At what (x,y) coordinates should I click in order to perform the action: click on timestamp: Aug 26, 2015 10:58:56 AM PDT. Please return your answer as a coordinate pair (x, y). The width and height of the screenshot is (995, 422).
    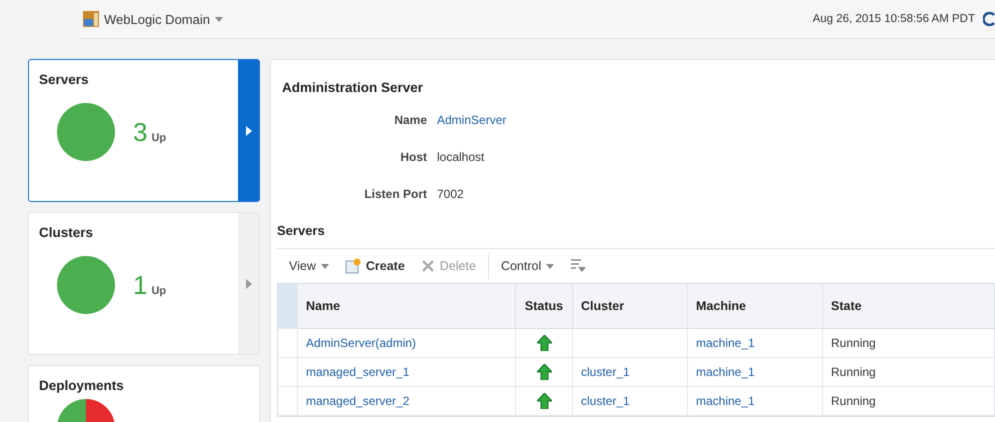
    Looking at the image, I should click on (893, 19).